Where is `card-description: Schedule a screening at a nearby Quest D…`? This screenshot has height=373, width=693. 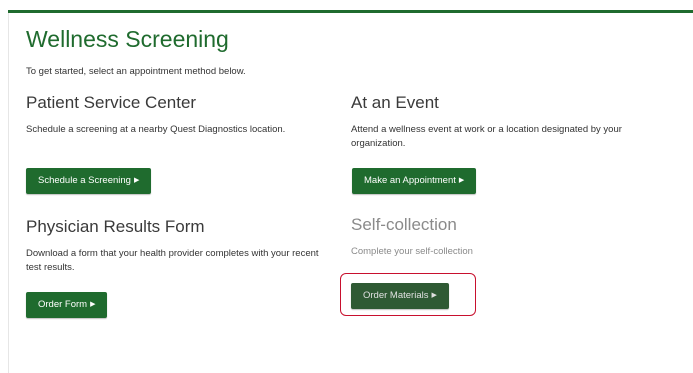 card-description: Schedule a screening at a nearby Quest D… is located at coordinates (156, 129).